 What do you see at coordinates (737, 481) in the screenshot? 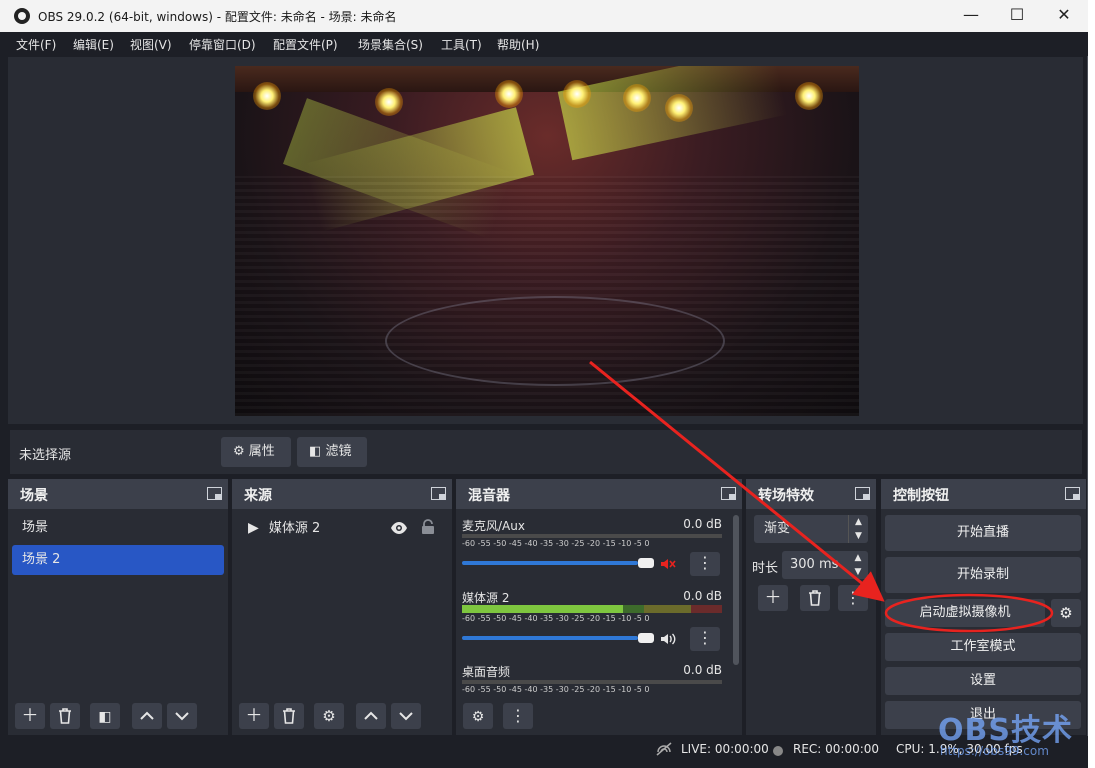
I see `annotation-arrow` at bounding box center [737, 481].